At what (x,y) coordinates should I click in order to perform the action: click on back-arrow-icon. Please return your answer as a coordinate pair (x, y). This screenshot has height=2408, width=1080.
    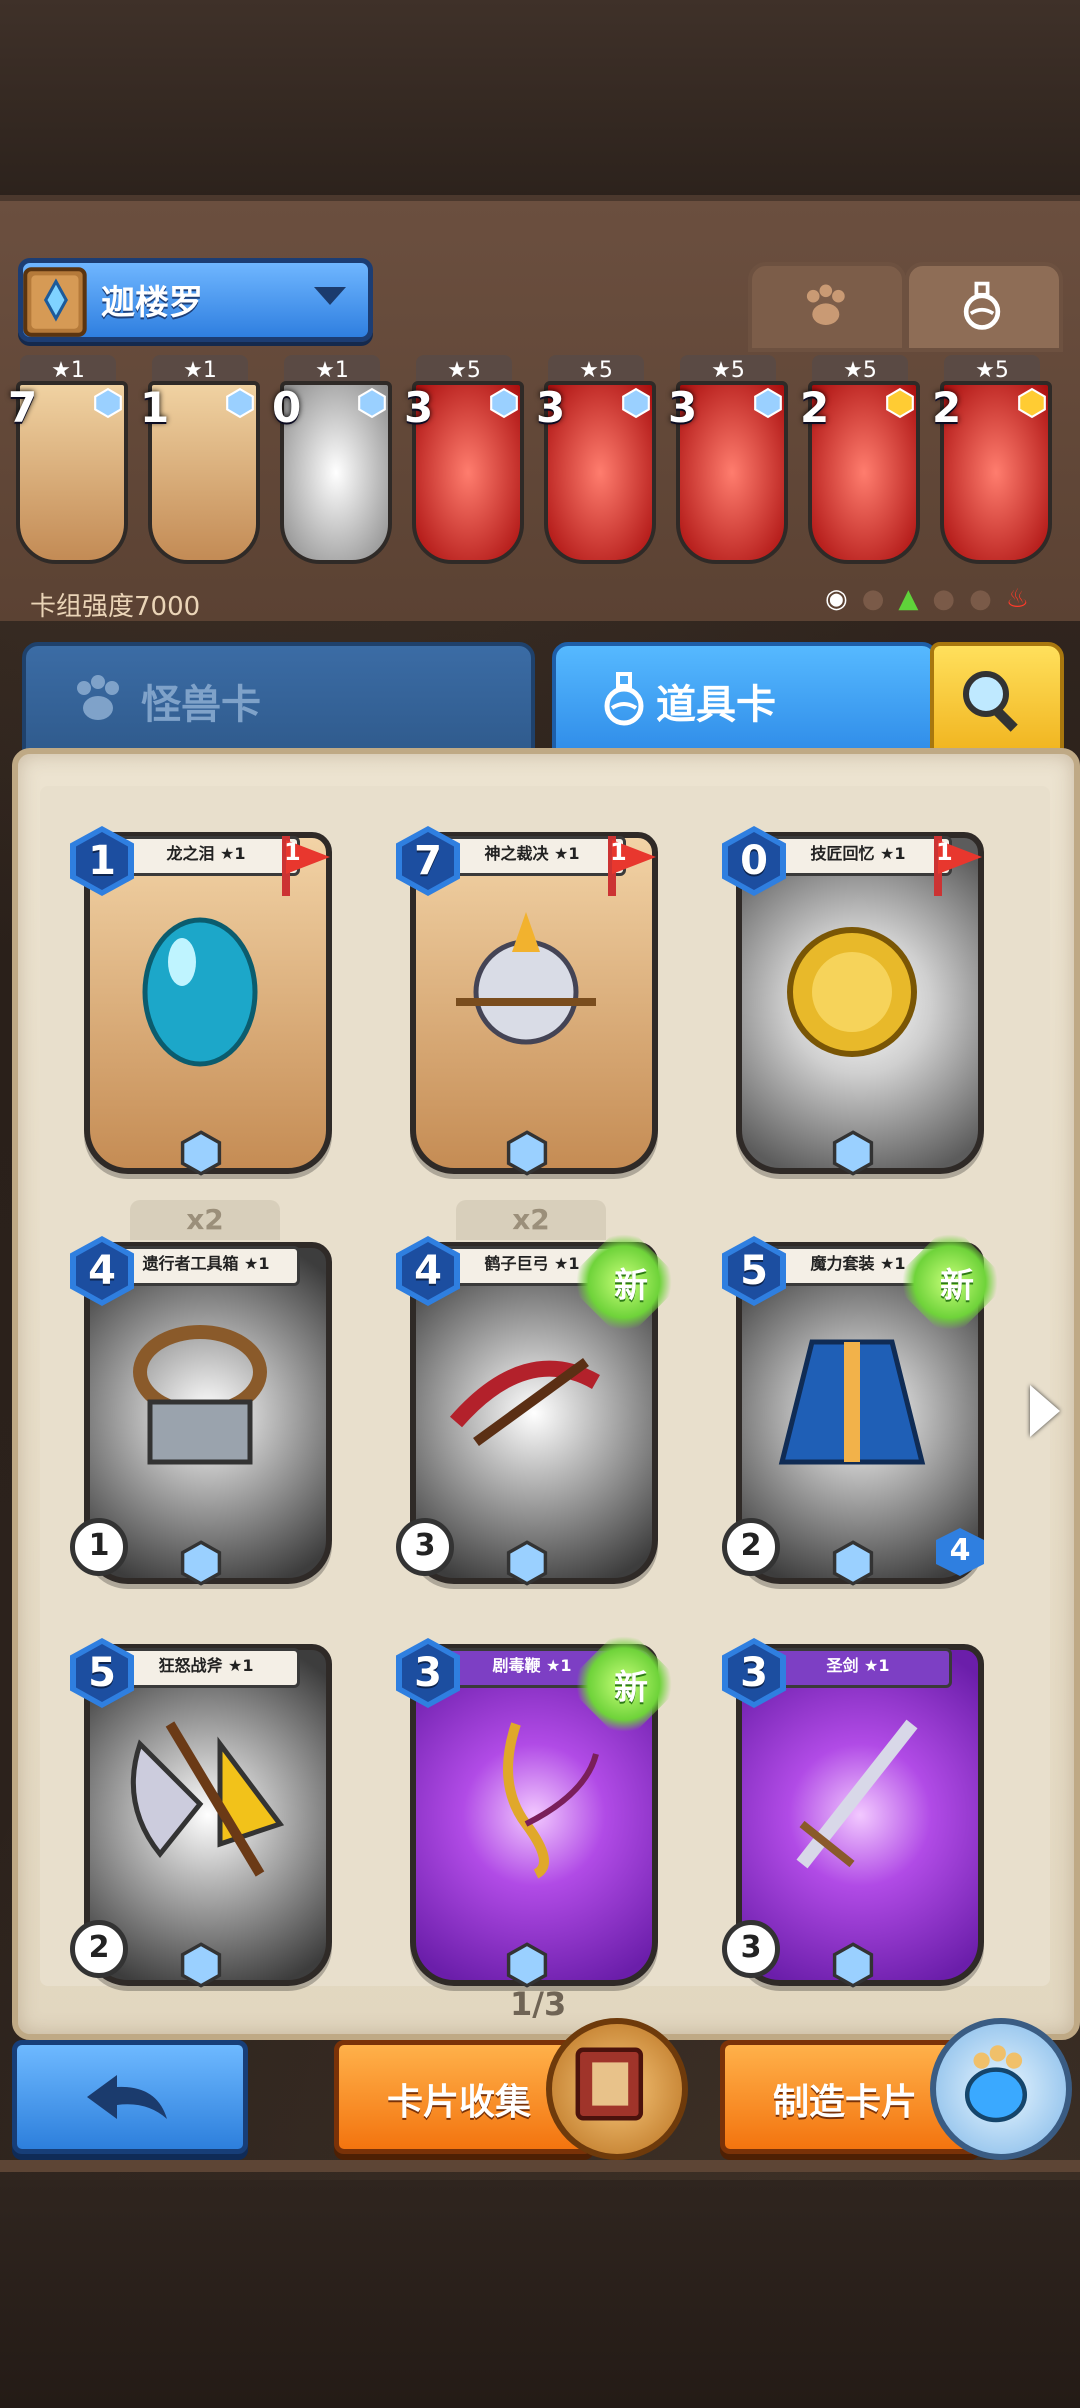
    Looking at the image, I should click on (127, 2097).